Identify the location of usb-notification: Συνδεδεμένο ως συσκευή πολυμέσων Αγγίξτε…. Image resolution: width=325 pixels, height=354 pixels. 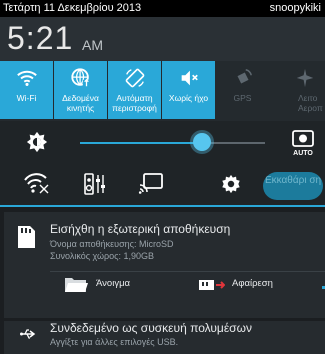
(164, 337).